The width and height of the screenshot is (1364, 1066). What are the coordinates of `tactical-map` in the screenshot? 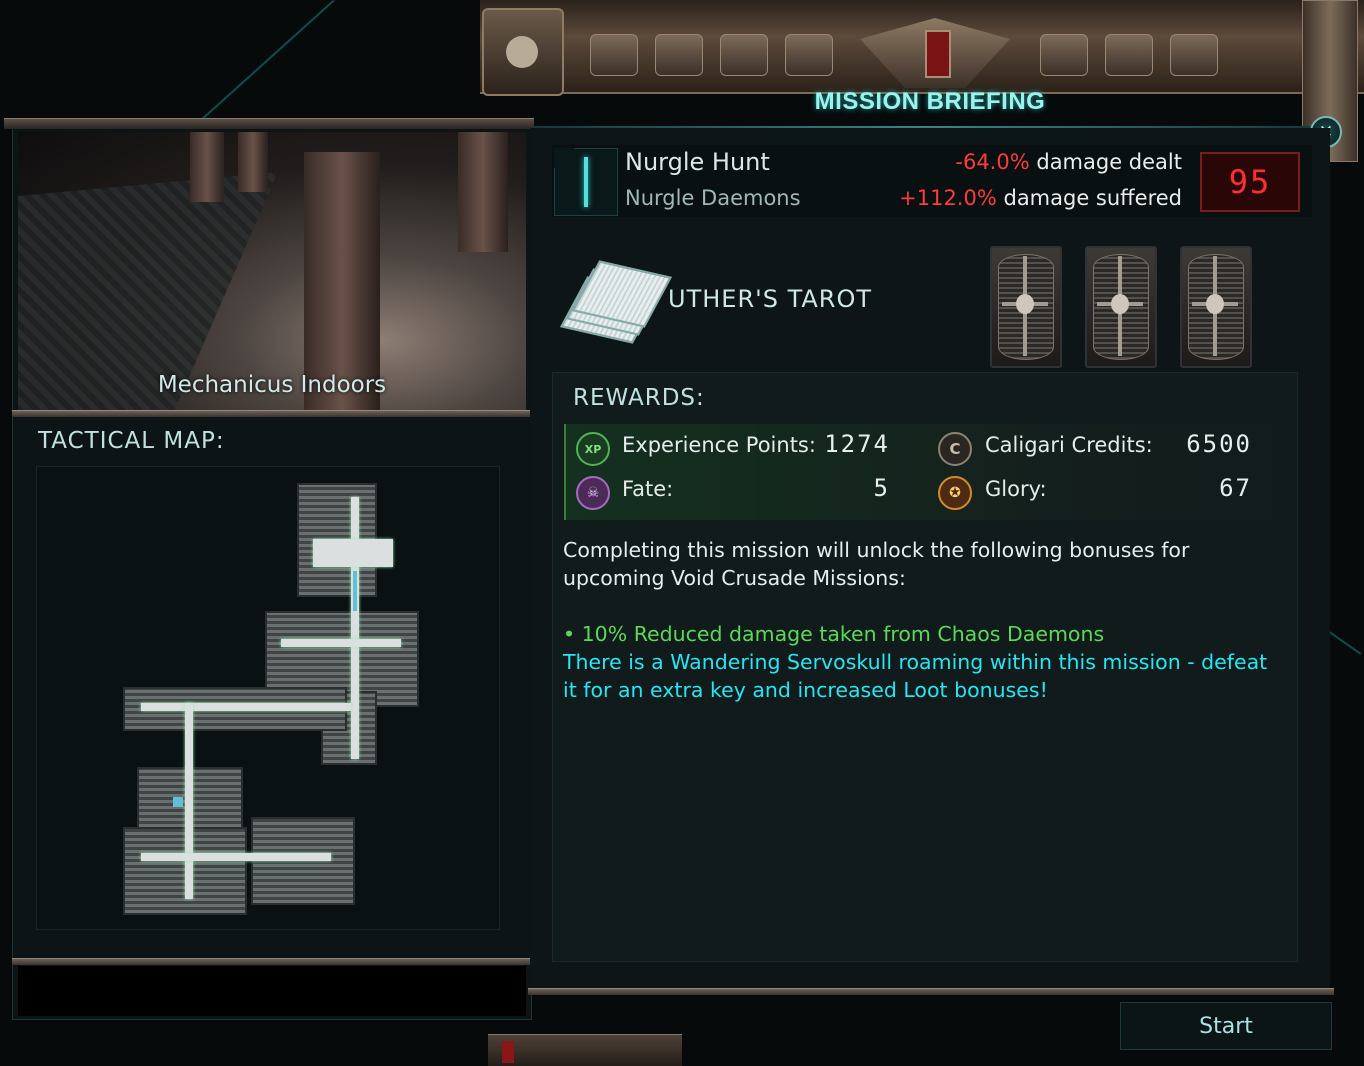 It's located at (268, 698).